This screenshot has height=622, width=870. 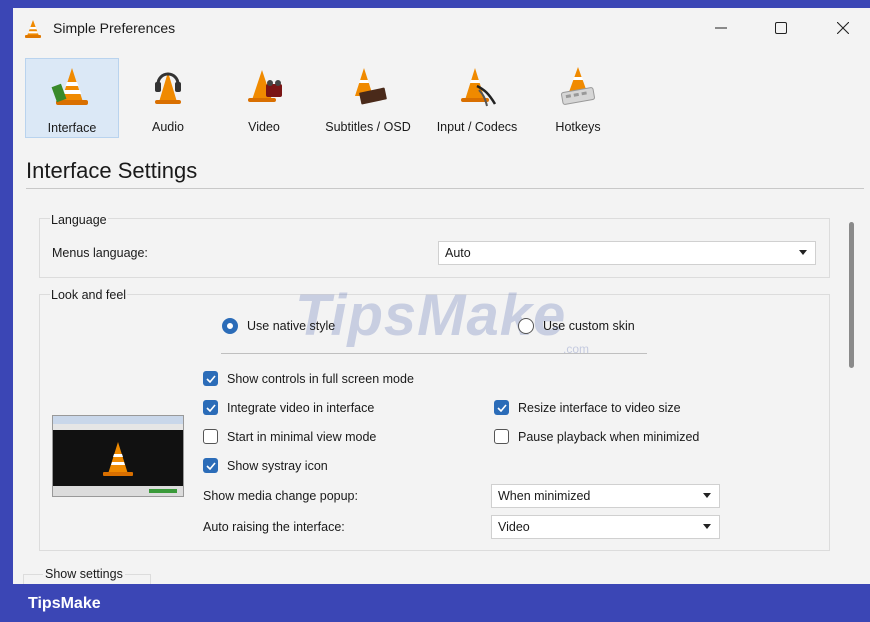 I want to click on pause-minimized-label: Pause playback when minimized, so click(x=609, y=436).